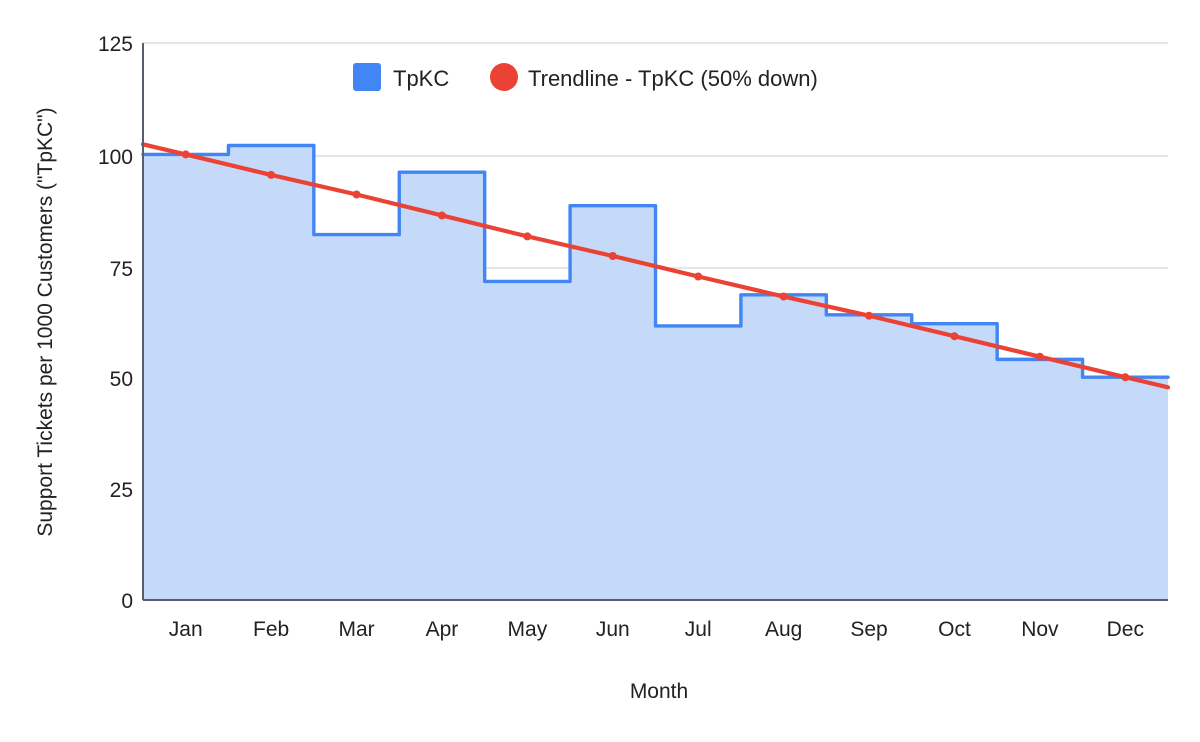 Image resolution: width=1200 pixels, height=742 pixels. I want to click on x-tick-label: Feb, so click(271, 629).